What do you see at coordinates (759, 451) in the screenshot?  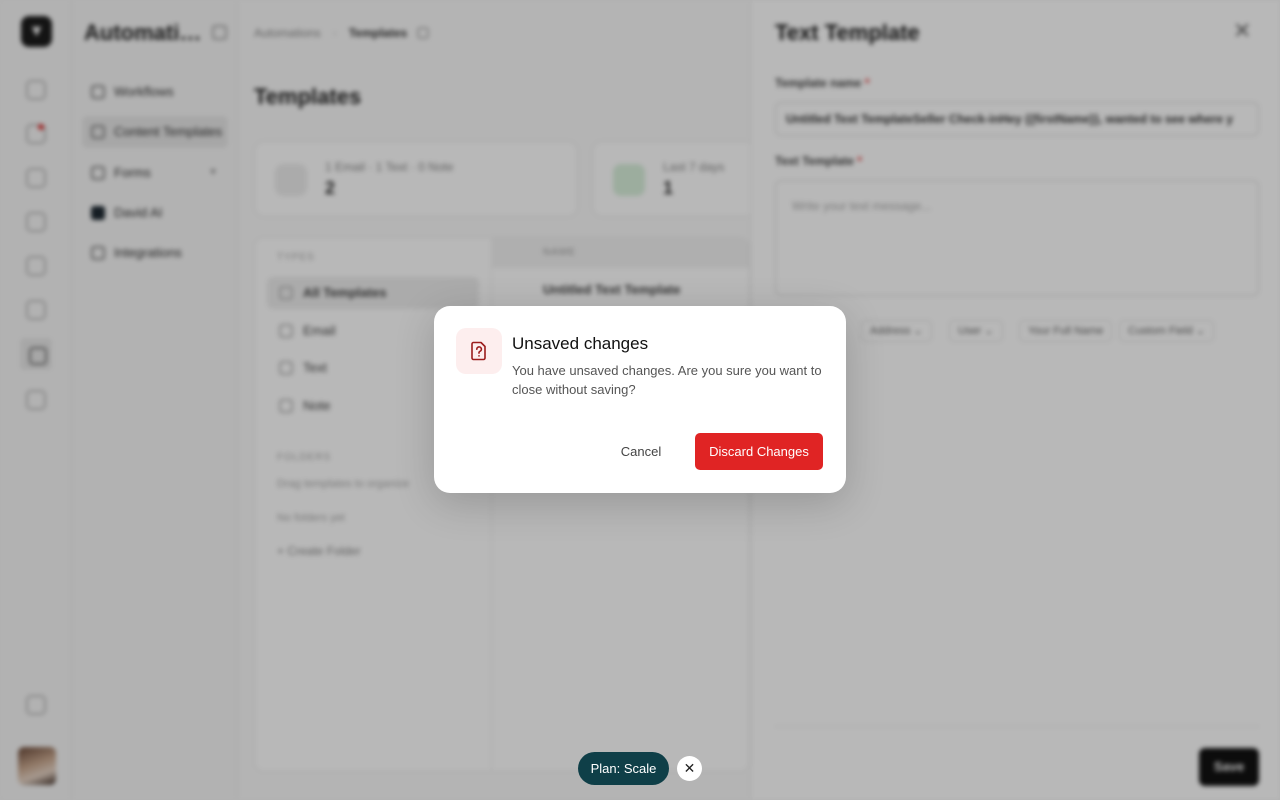 I see `discard-changes-button: Discard Changes` at bounding box center [759, 451].